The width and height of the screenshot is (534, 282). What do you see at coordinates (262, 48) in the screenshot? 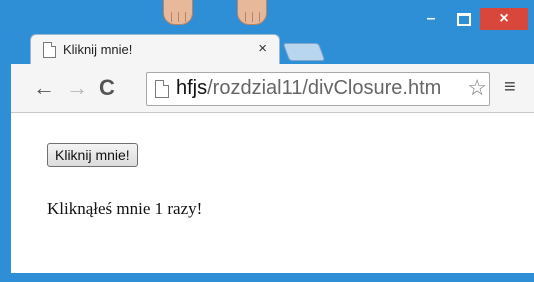
I see `tab-close-button: ×` at bounding box center [262, 48].